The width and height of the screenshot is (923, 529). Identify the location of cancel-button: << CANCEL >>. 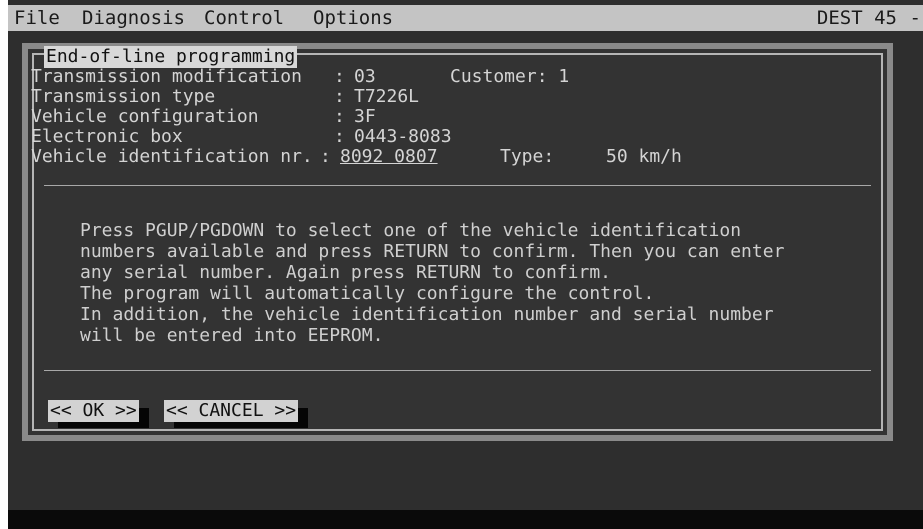
(231, 411).